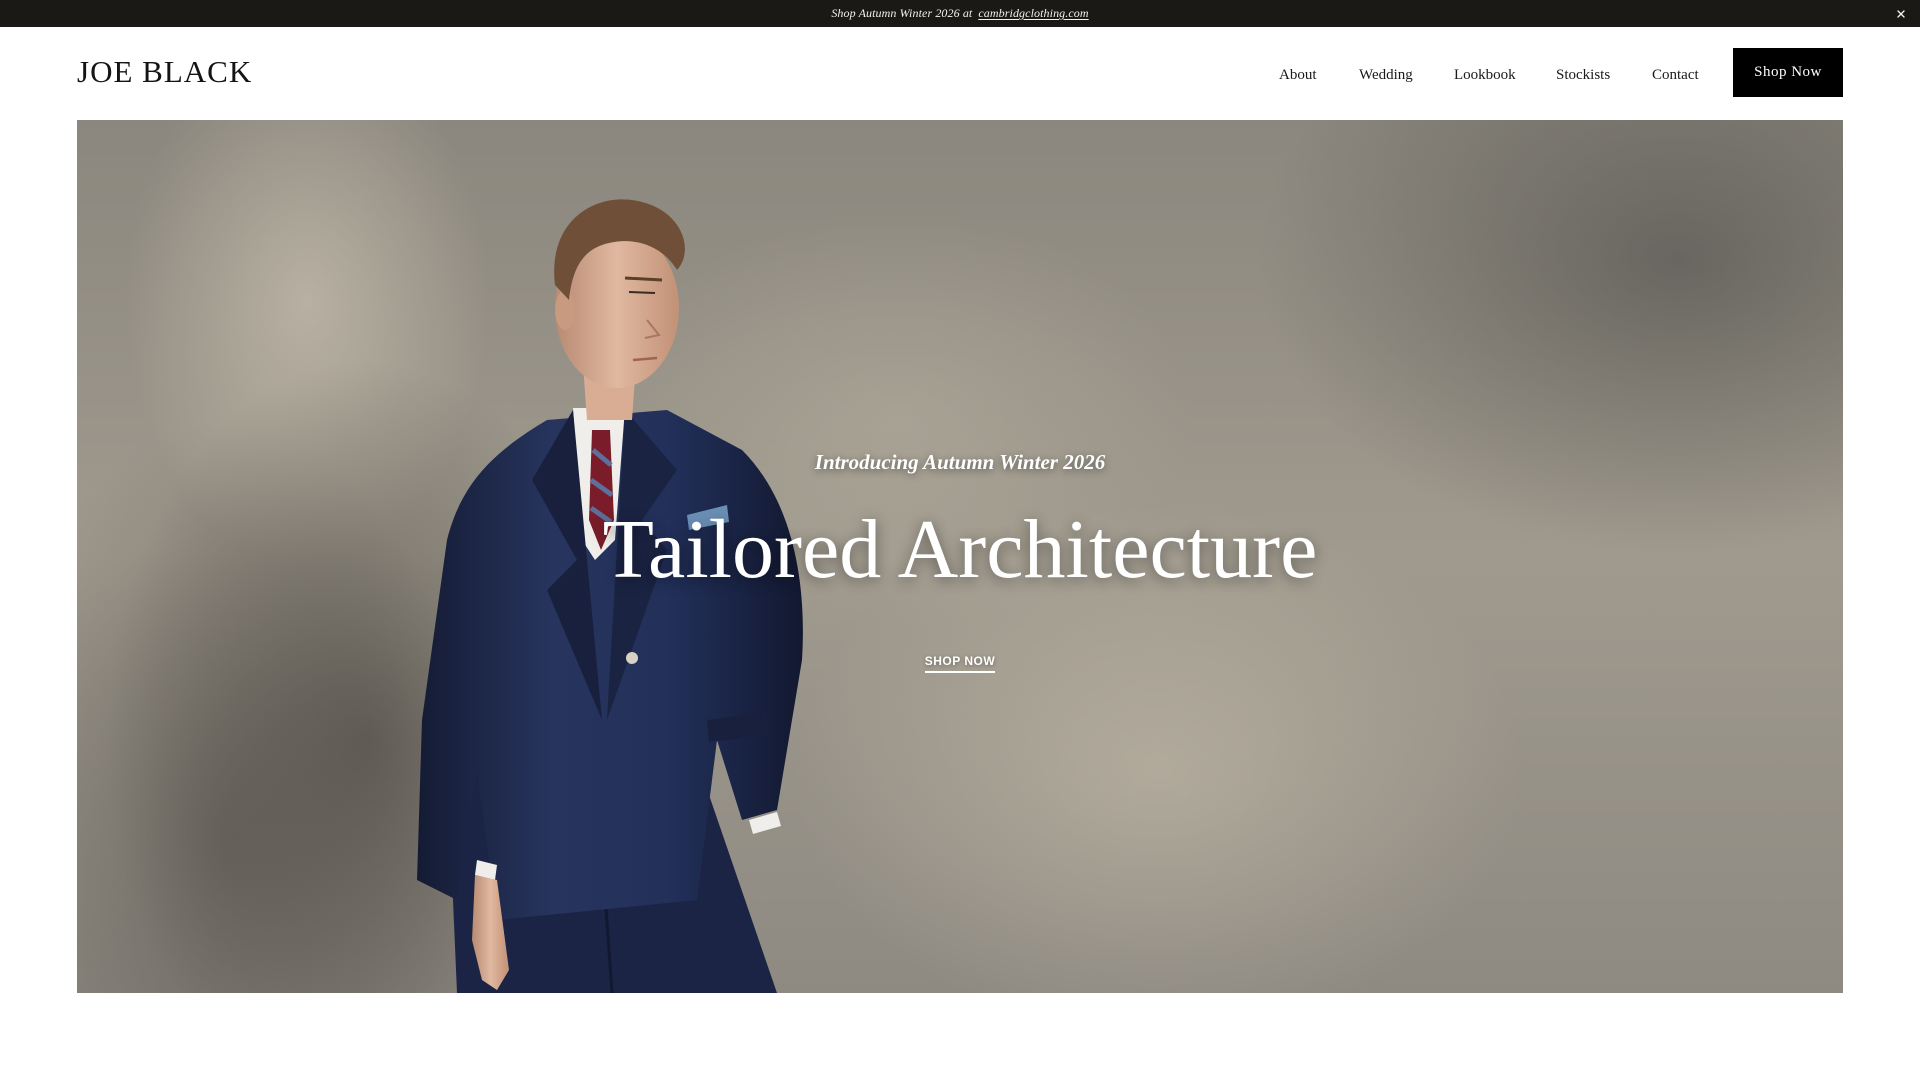 The width and height of the screenshot is (1920, 1080). Describe the element at coordinates (164, 71) in the screenshot. I see `logo: JOE BLACK` at that location.